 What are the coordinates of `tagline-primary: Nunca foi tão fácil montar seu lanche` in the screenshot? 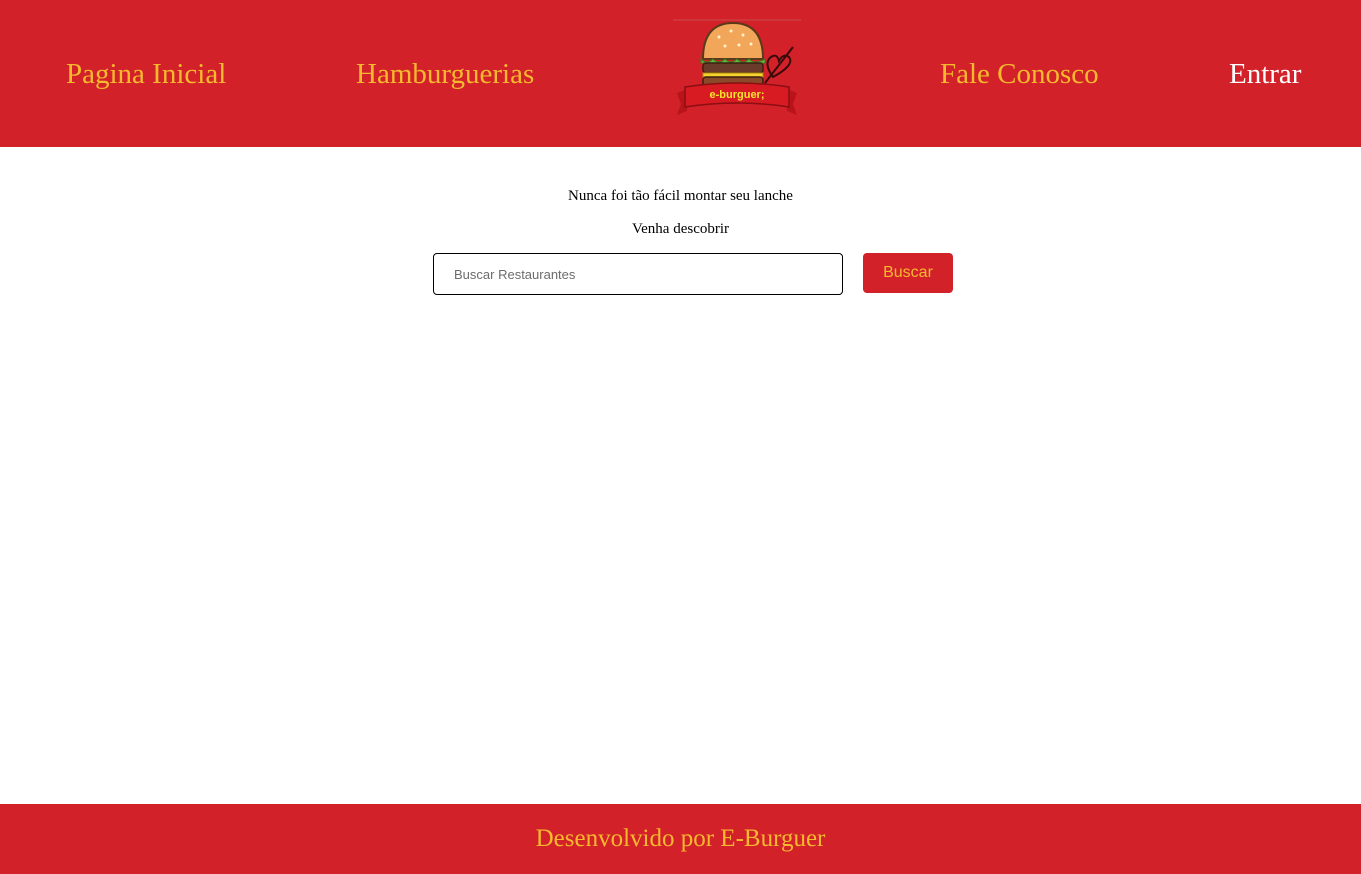 It's located at (680, 196).